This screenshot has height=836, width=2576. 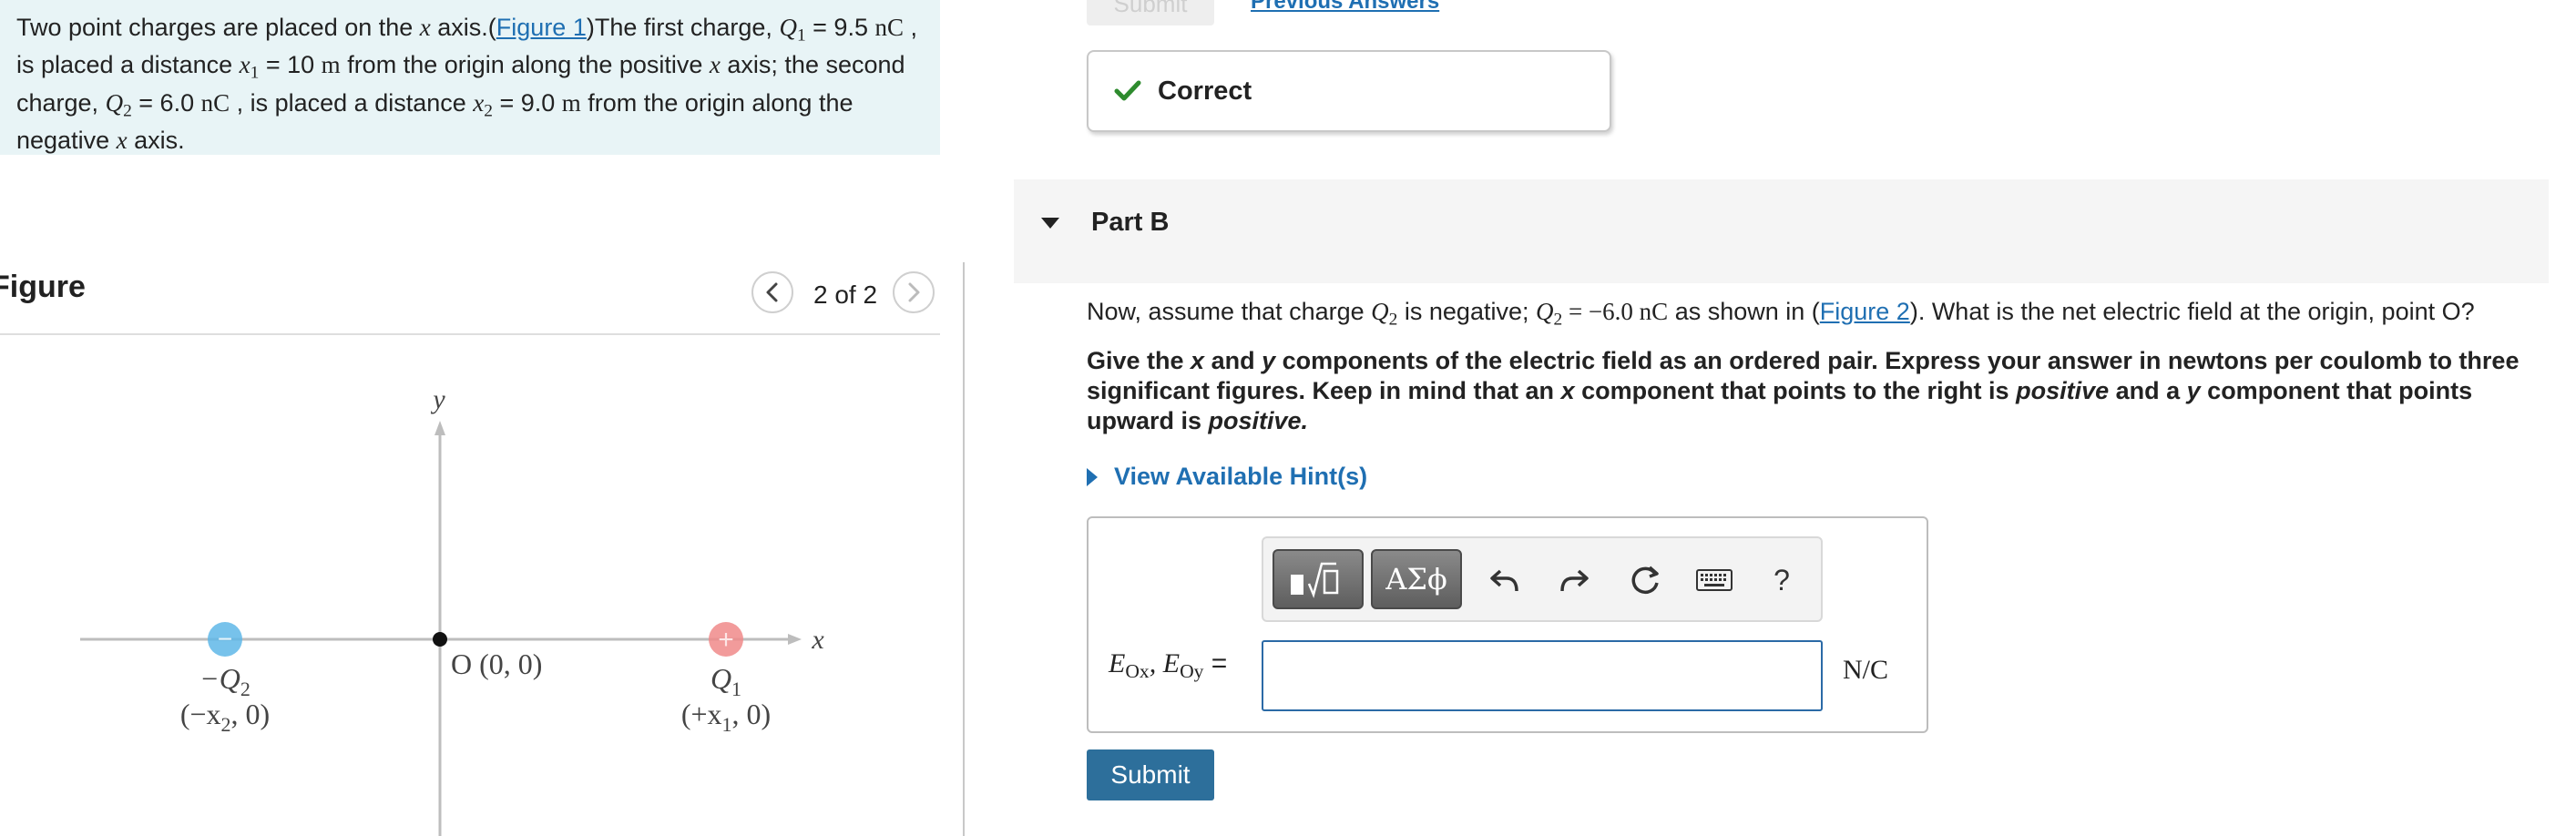 I want to click on undo-button, so click(x=1504, y=580).